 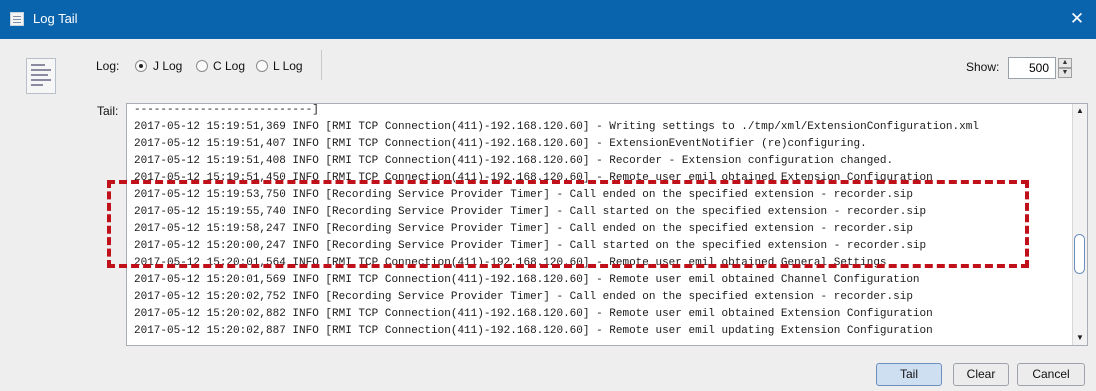 I want to click on toolbar-separator, so click(x=321, y=65).